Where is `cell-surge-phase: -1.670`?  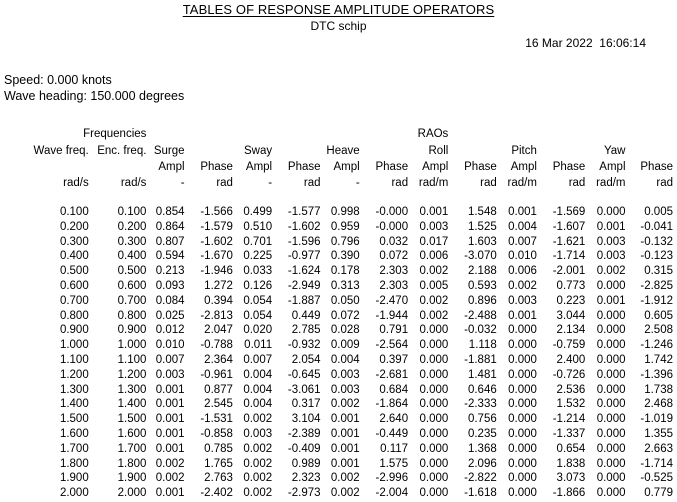
cell-surge-phase: -1.670 is located at coordinates (216, 256).